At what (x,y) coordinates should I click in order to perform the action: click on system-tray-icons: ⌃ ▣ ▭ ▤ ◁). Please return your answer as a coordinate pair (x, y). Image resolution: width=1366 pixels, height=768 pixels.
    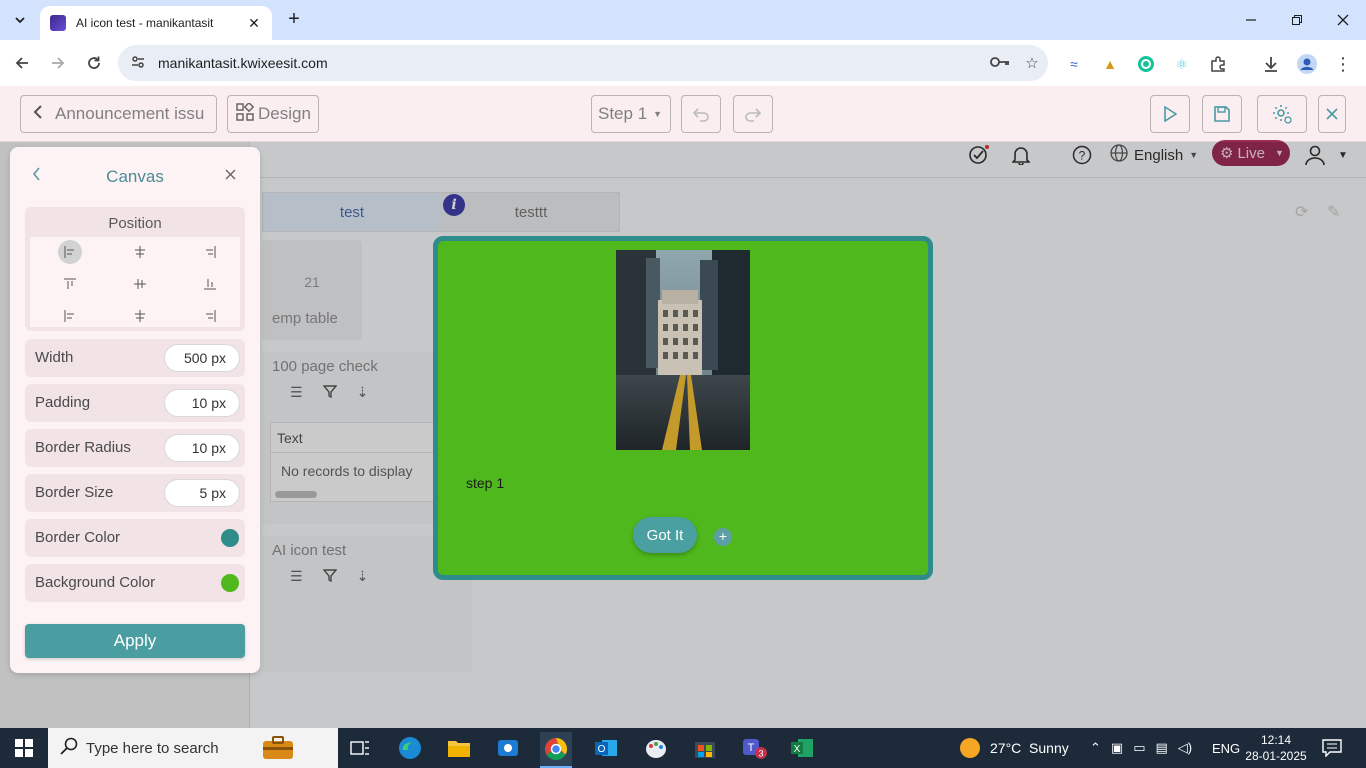
    Looking at the image, I should click on (1141, 748).